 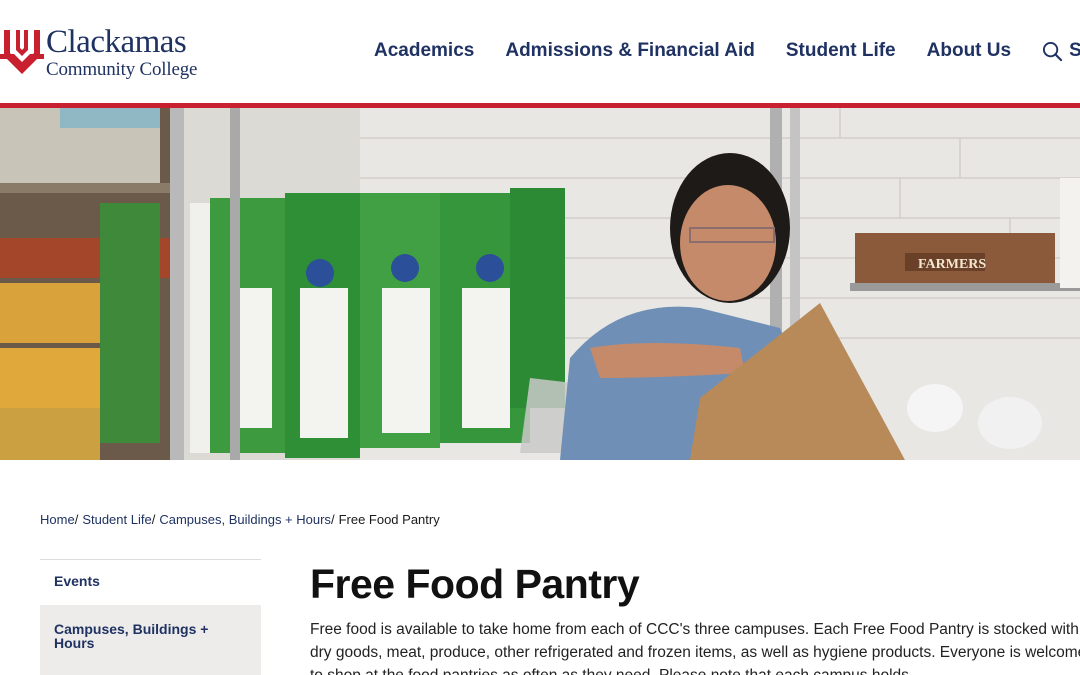 What do you see at coordinates (116, 41) in the screenshot?
I see `logo-name-line1: Clackamas` at bounding box center [116, 41].